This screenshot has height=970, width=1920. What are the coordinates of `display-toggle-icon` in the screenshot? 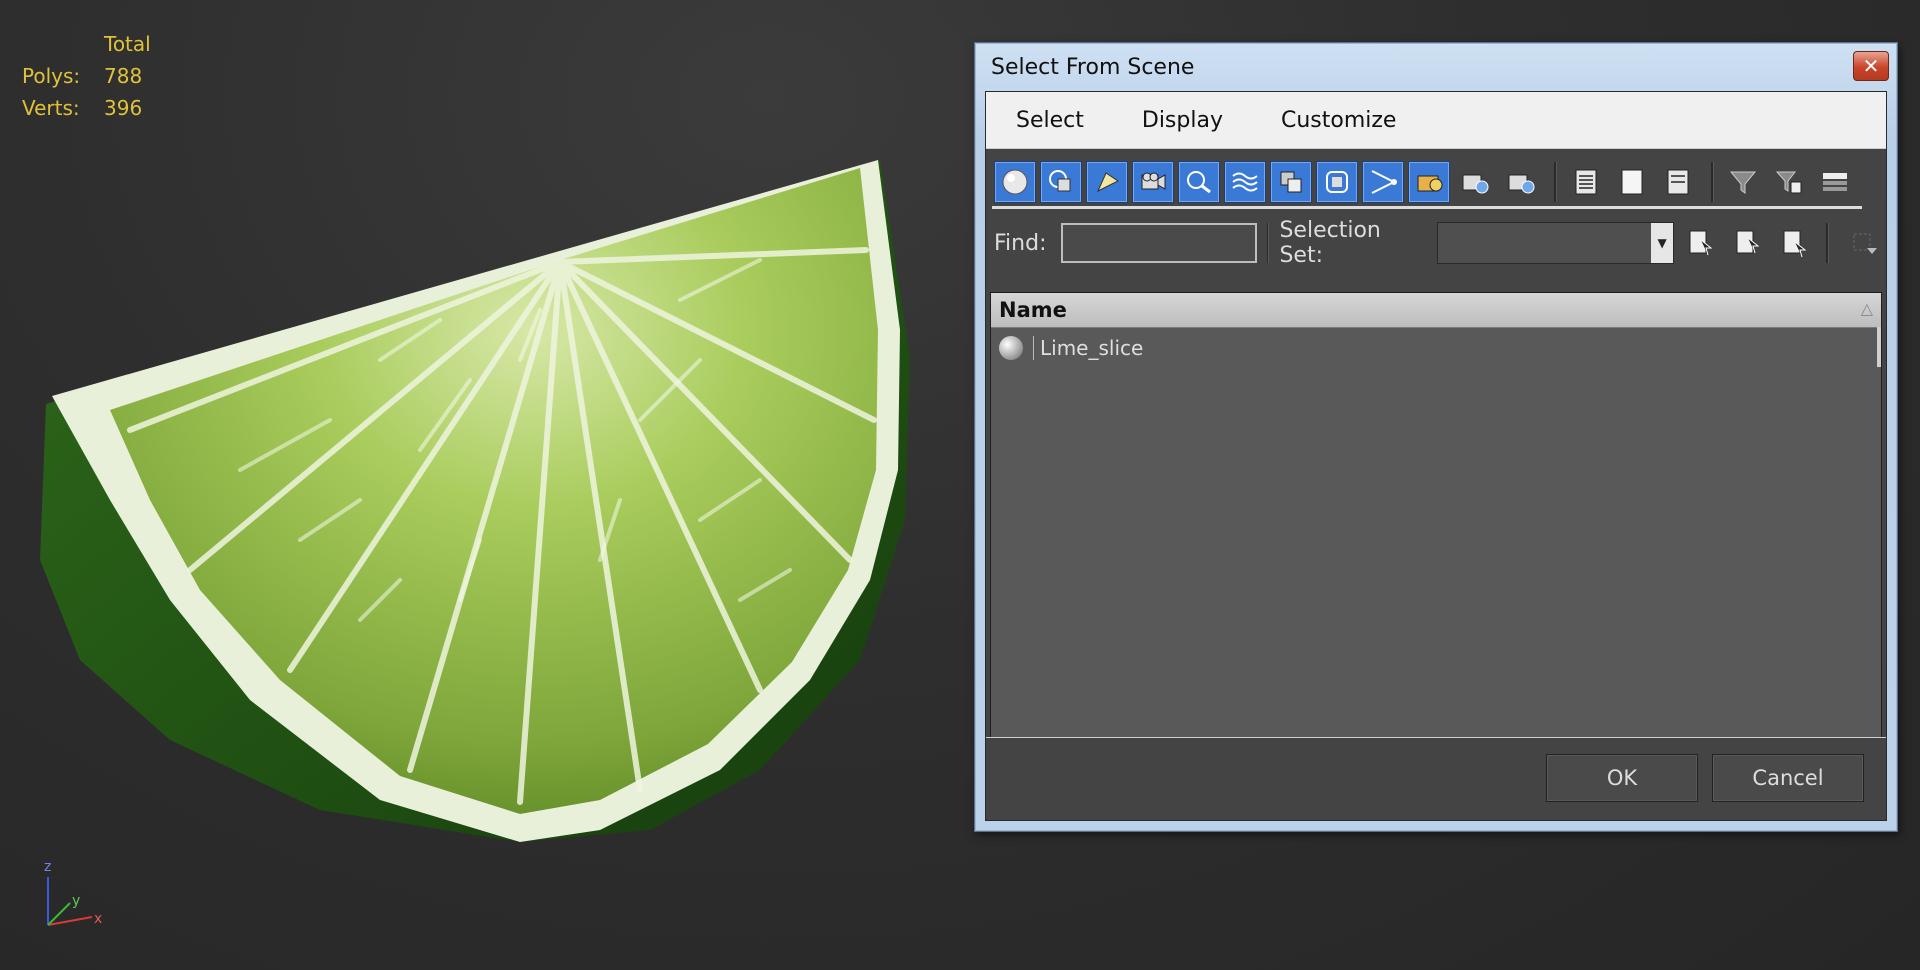 It's located at (1835, 182).